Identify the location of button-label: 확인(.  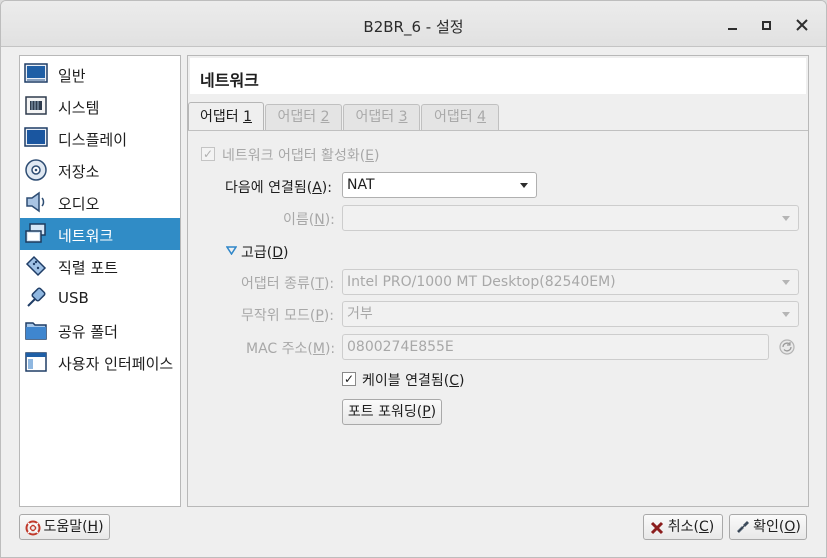
(769, 527).